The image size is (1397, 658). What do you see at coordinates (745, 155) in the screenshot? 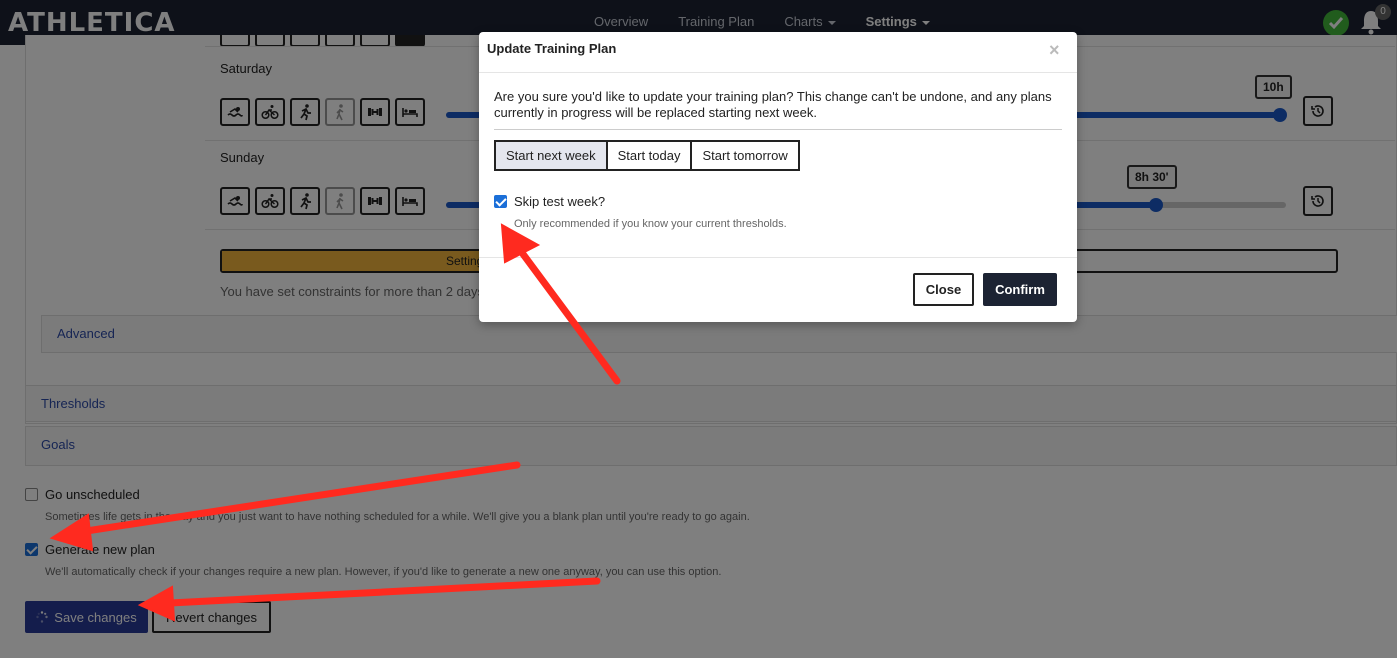
I see `start-tomorrow-button: Start tomorrow` at bounding box center [745, 155].